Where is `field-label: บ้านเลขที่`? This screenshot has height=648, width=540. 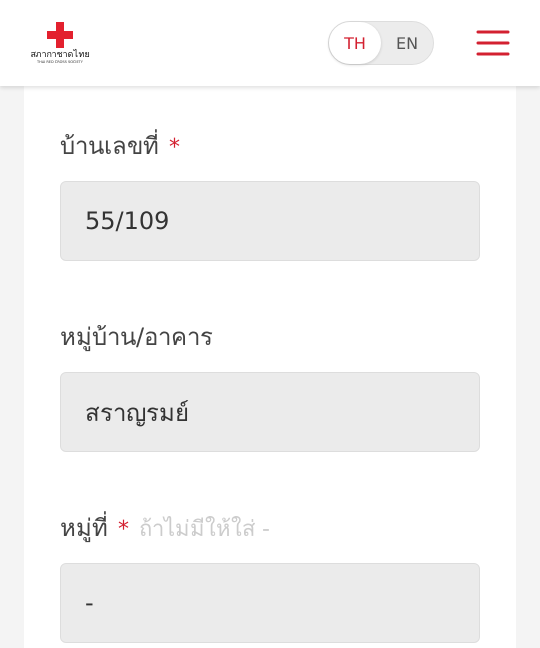
field-label: บ้านเลขที่ is located at coordinates (109, 145).